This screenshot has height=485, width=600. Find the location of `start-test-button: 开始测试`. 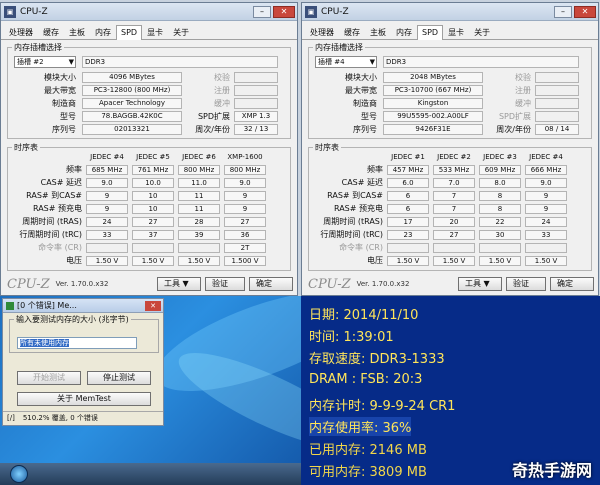

start-test-button: 开始测试 is located at coordinates (49, 378).